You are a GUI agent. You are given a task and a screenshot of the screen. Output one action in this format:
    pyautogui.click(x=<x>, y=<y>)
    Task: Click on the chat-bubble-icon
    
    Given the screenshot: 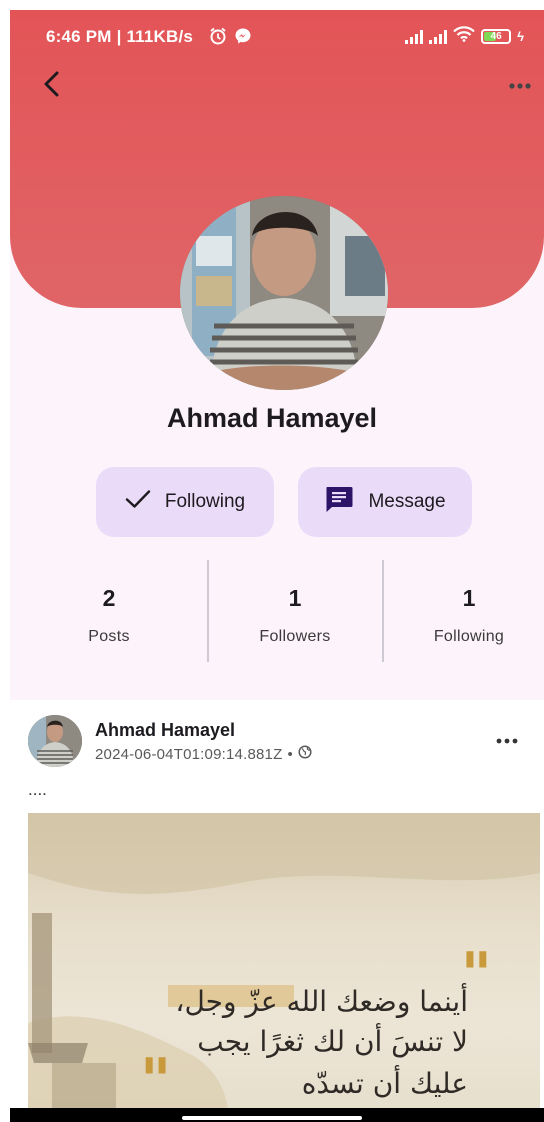 What is the action you would take?
    pyautogui.click(x=339, y=502)
    